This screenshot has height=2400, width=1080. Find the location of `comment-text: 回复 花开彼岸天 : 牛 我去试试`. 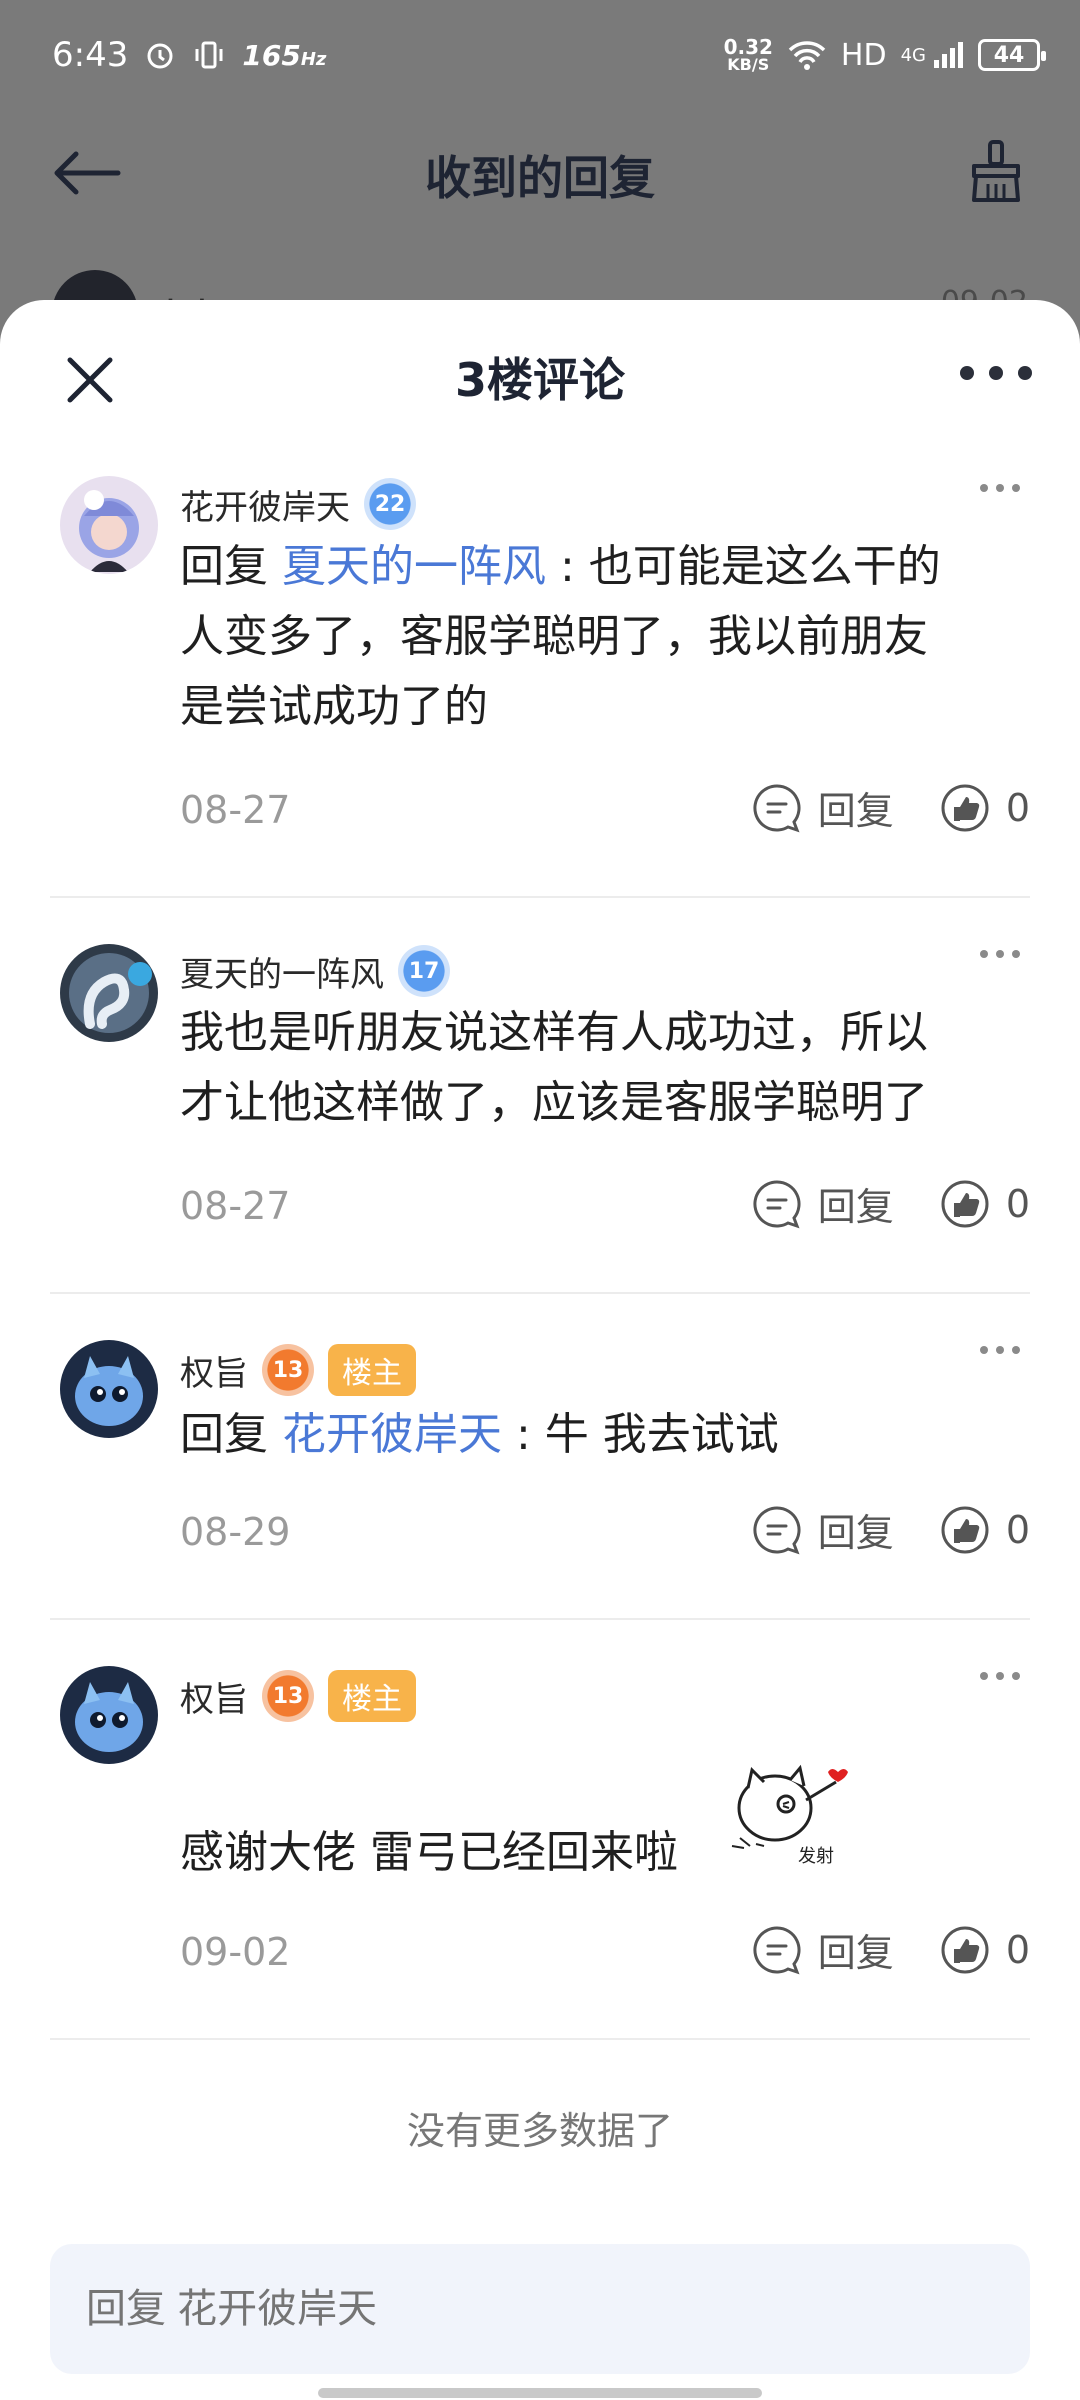

comment-text: 回复 花开彼岸天 : 牛 我去试试 is located at coordinates (479, 1434).